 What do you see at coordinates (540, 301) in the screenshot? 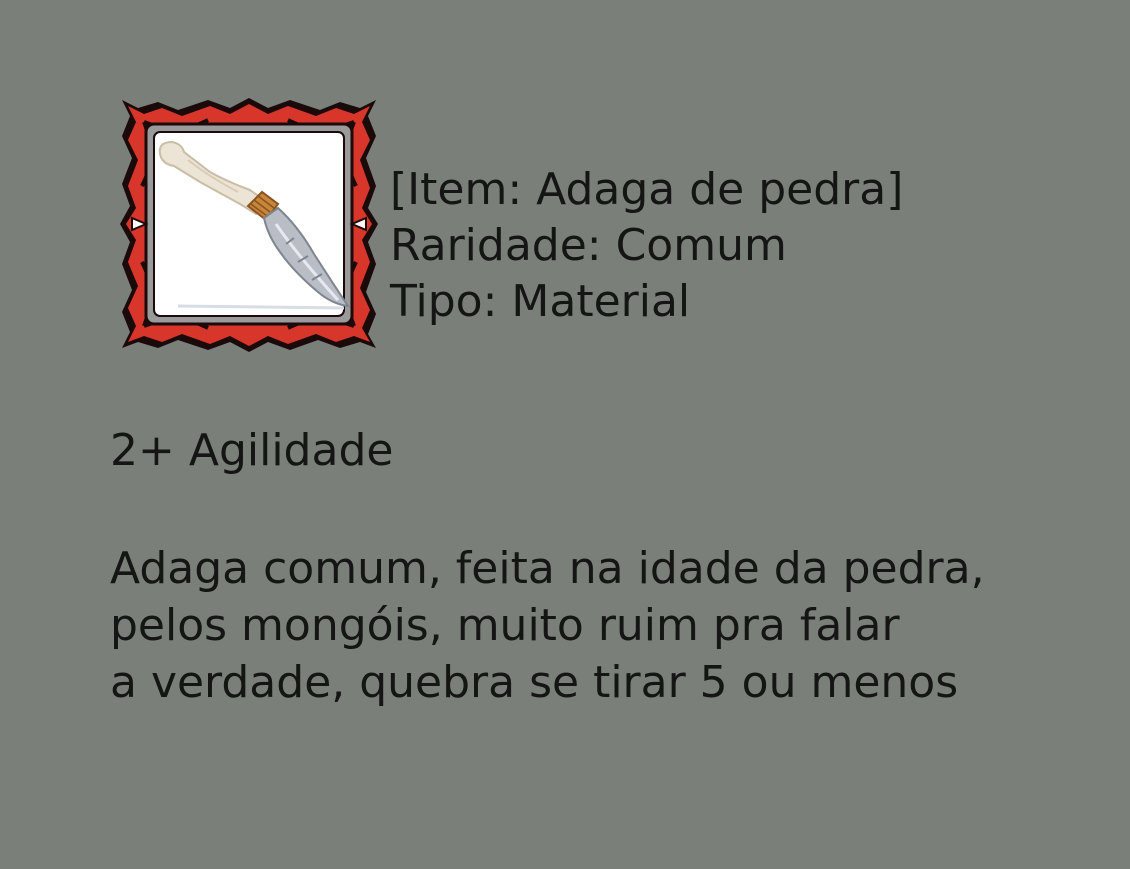
I see `item-type: Tipo: Material` at bounding box center [540, 301].